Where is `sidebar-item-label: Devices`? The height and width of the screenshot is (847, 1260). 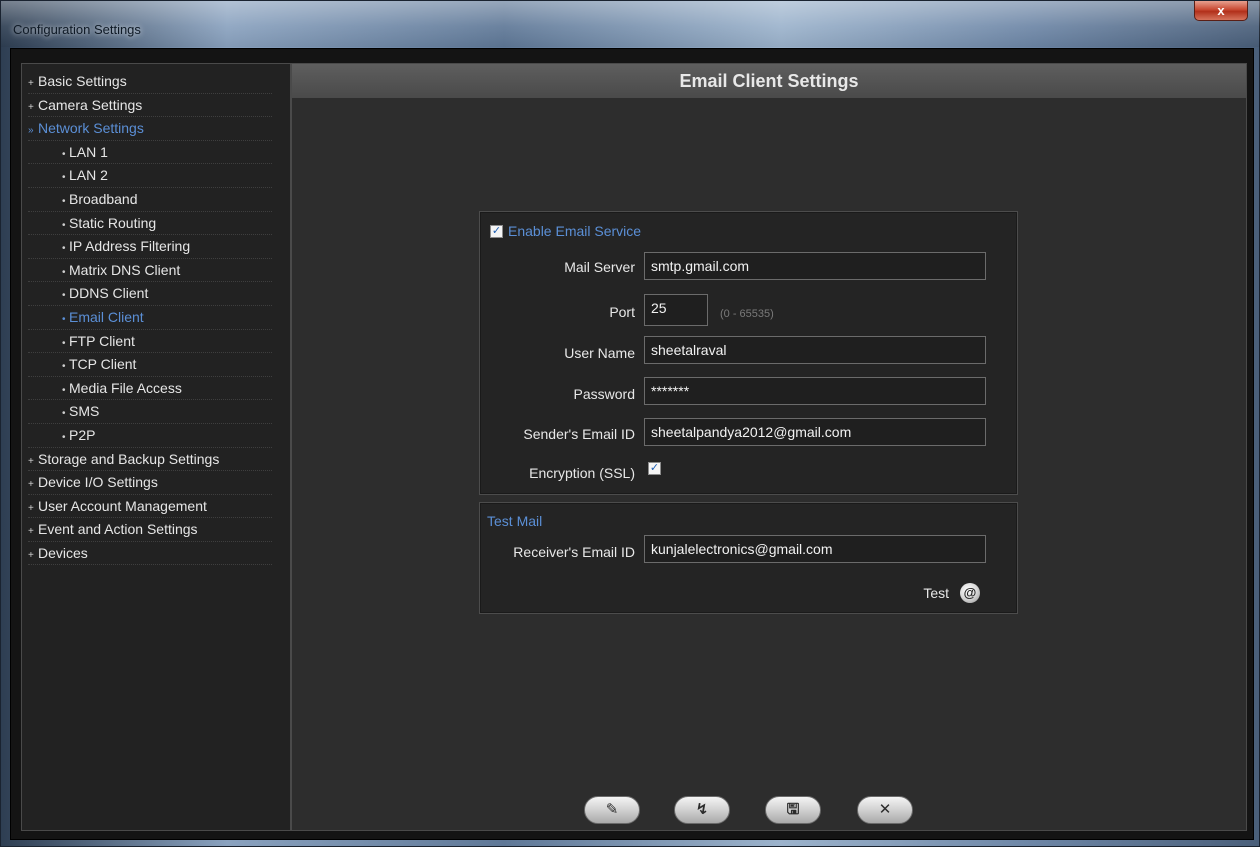 sidebar-item-label: Devices is located at coordinates (63, 552).